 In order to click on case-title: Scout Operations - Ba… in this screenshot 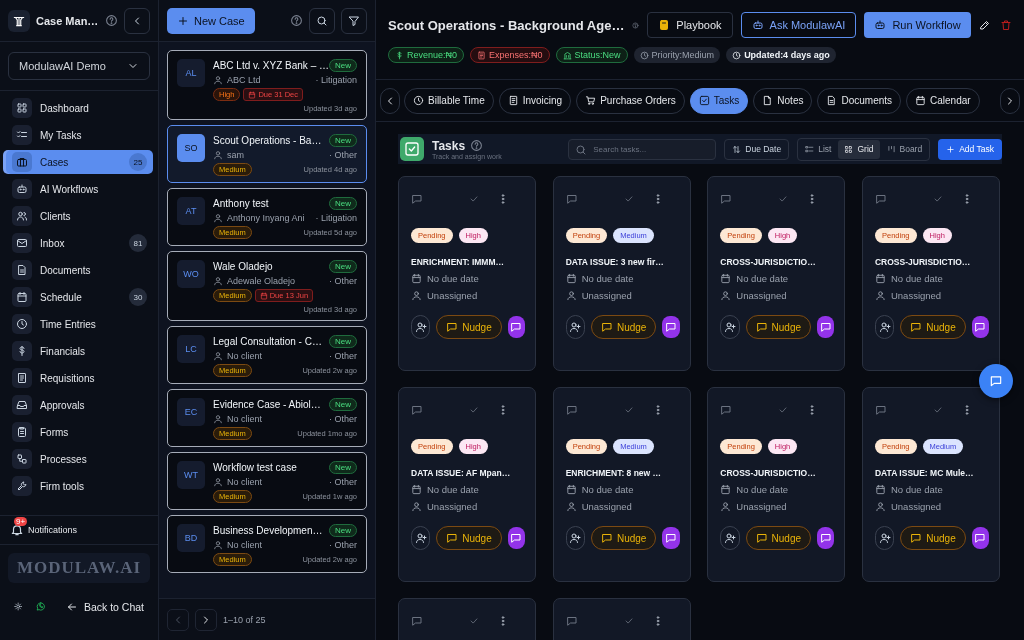, I will do `click(268, 140)`.